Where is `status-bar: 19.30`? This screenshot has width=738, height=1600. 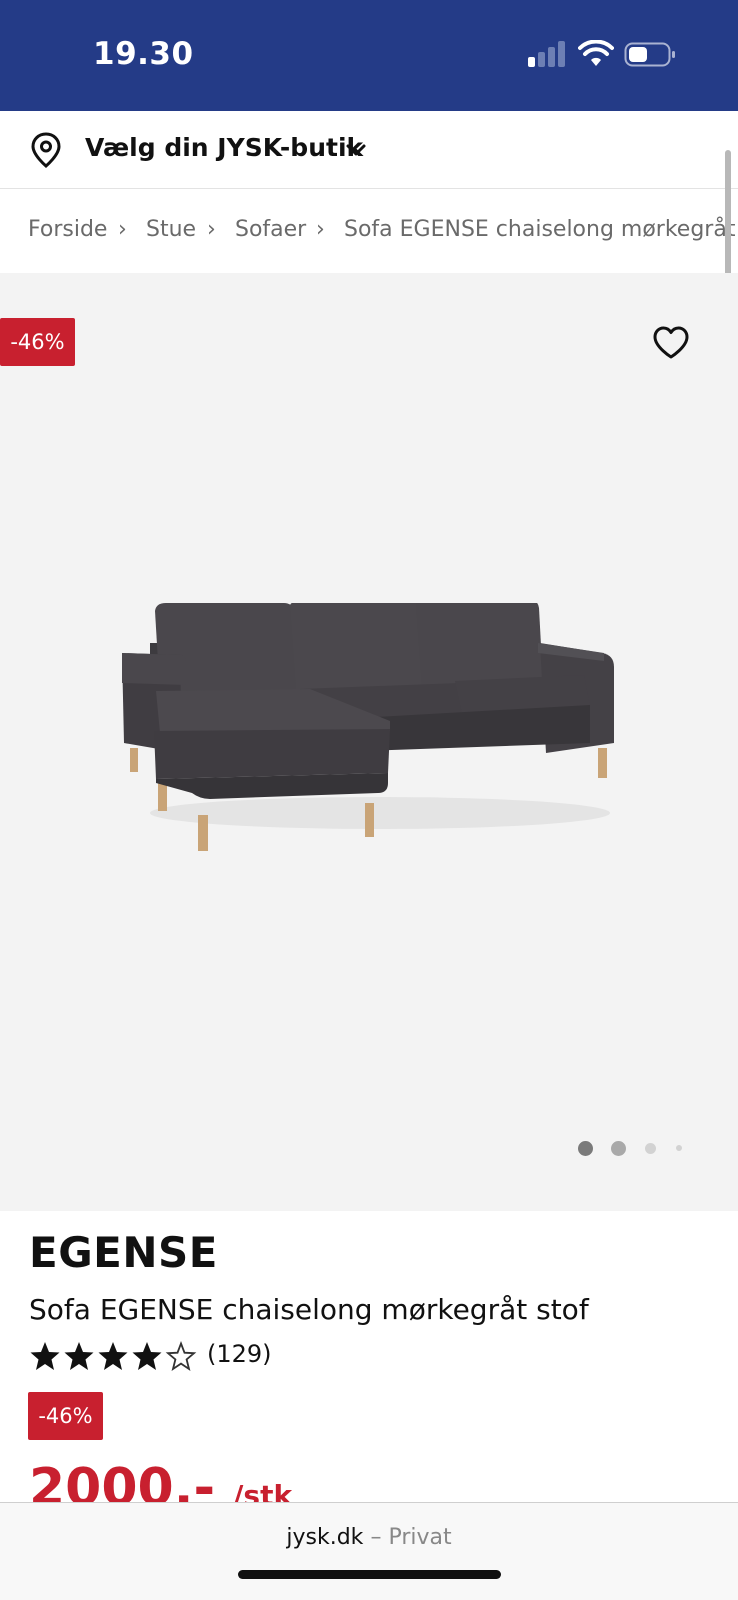 status-bar: 19.30 is located at coordinates (369, 55).